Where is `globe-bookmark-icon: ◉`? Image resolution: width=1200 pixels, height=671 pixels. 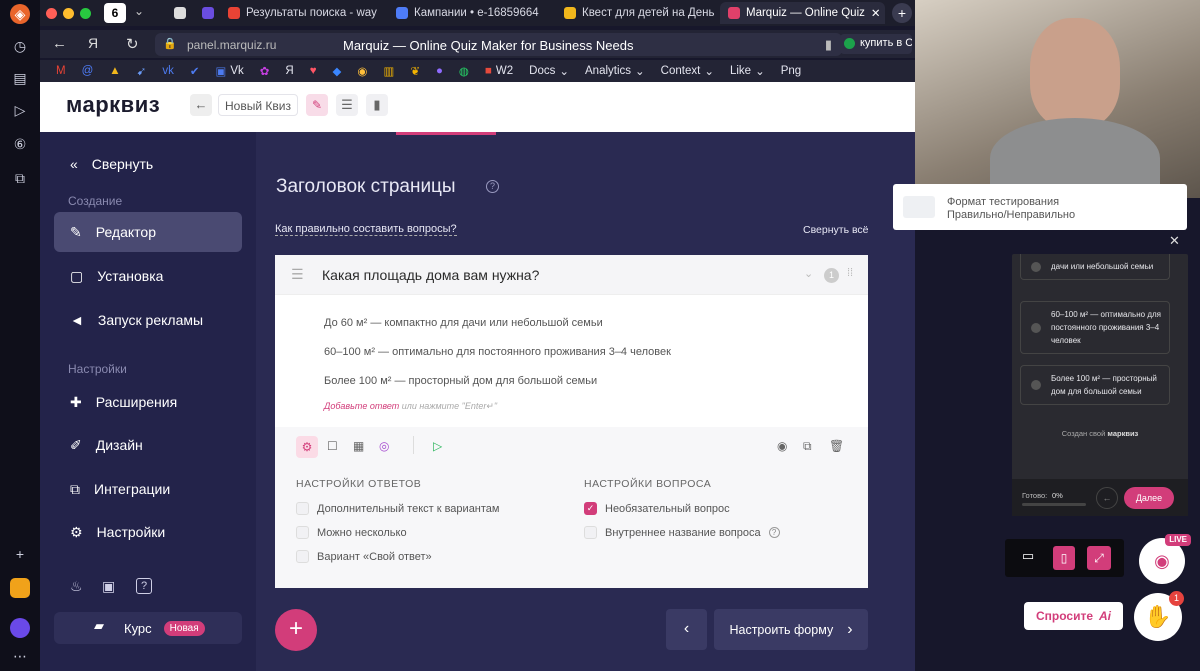 globe-bookmark-icon: ◉ is located at coordinates (362, 71).